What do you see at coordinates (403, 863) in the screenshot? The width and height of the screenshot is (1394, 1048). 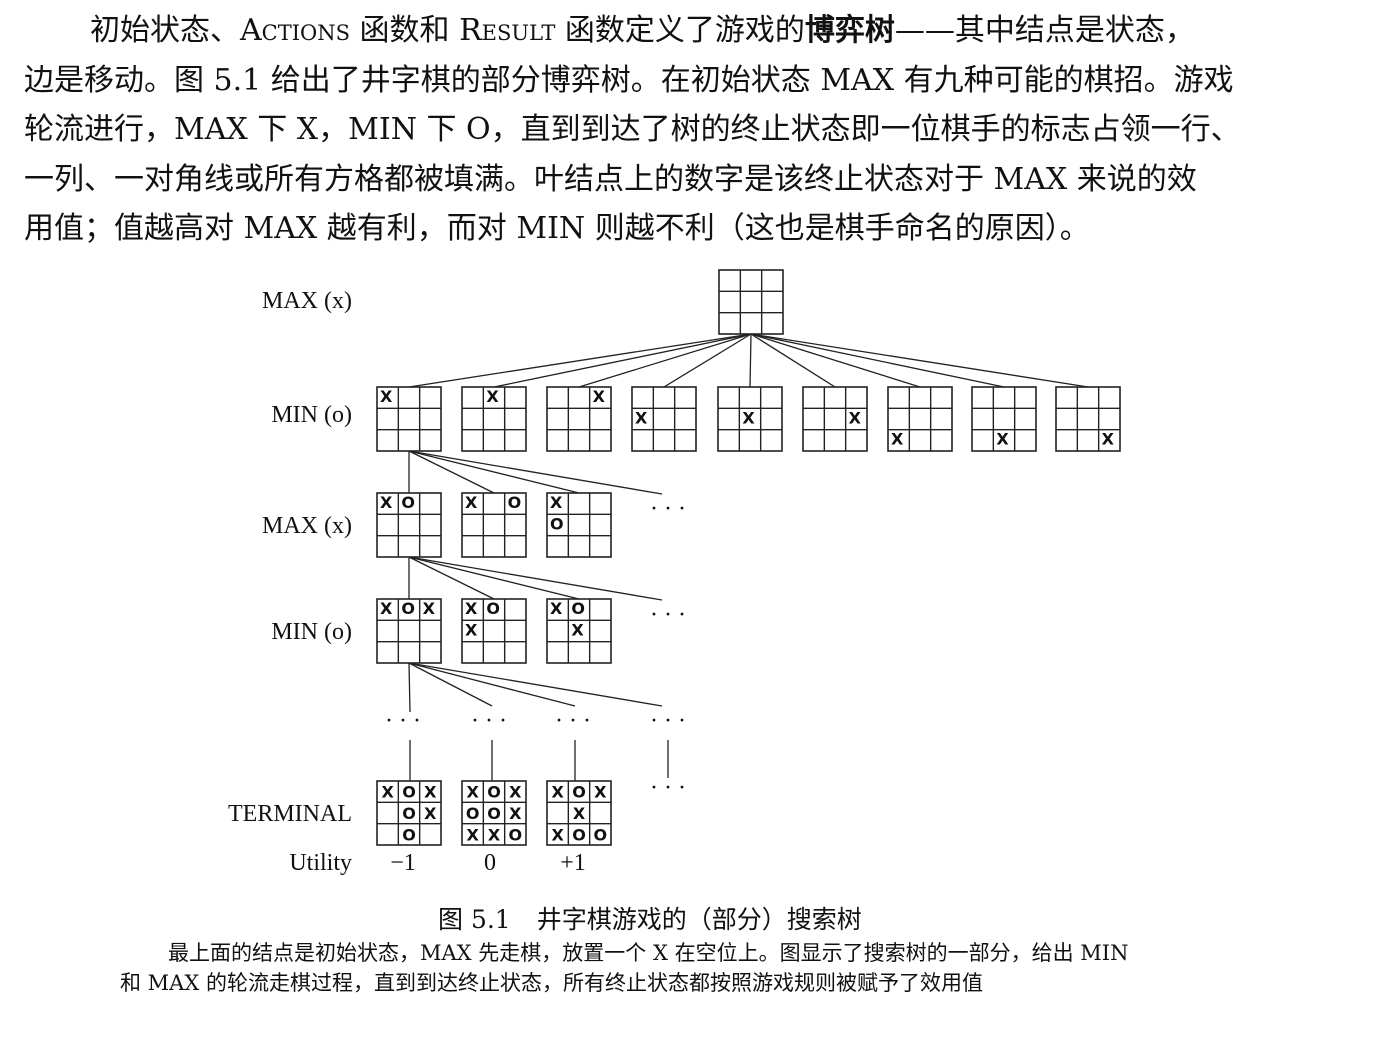 I see `utility-value: −1` at bounding box center [403, 863].